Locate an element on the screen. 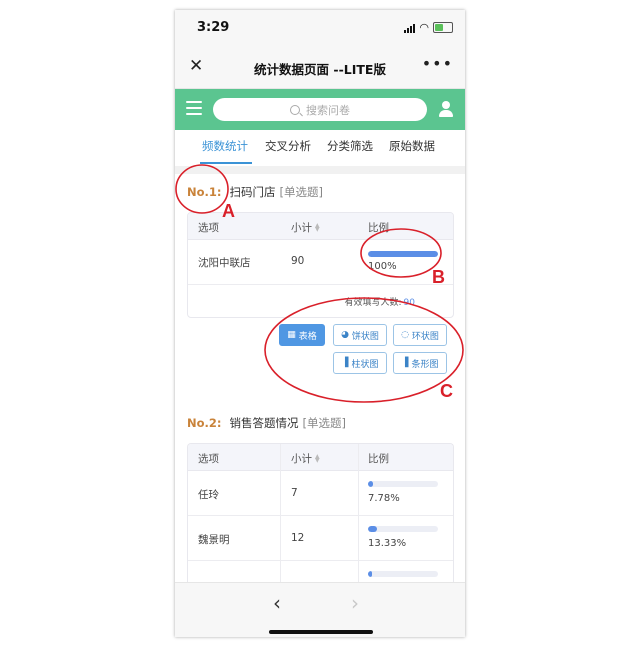  bottom-bar: ‹ › is located at coordinates (320, 609).